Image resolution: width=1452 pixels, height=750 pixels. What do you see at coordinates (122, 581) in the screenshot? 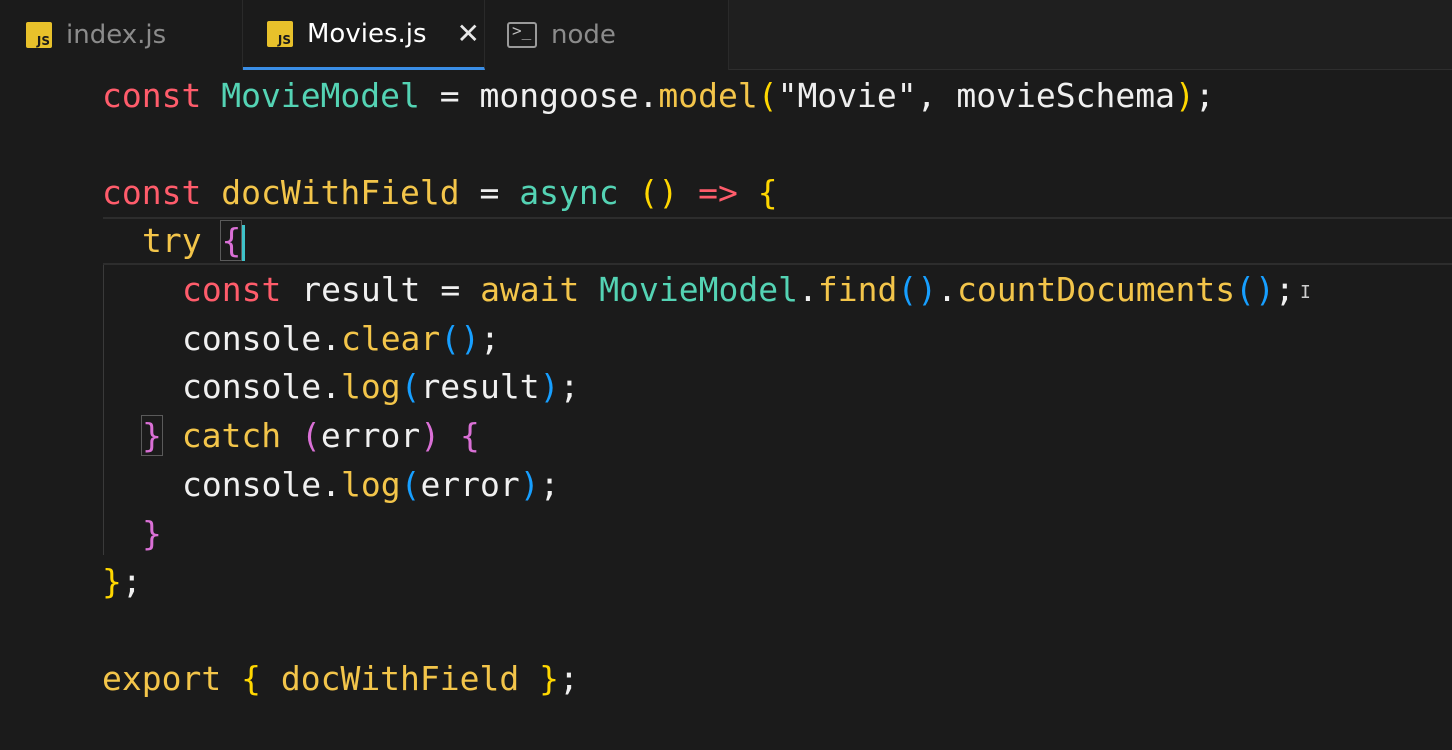
I see `code-line-10: };` at bounding box center [122, 581].